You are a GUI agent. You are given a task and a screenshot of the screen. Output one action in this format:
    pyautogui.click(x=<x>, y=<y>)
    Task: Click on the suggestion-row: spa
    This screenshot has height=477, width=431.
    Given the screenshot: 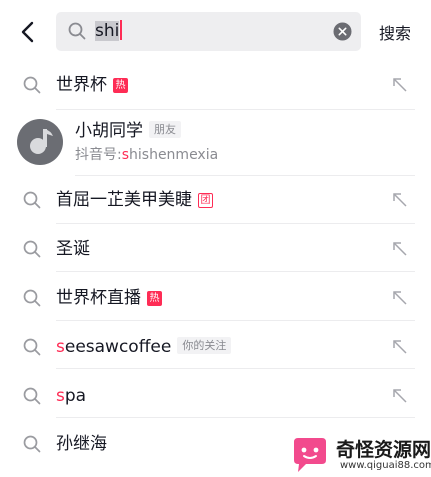 What is the action you would take?
    pyautogui.click(x=215, y=393)
    